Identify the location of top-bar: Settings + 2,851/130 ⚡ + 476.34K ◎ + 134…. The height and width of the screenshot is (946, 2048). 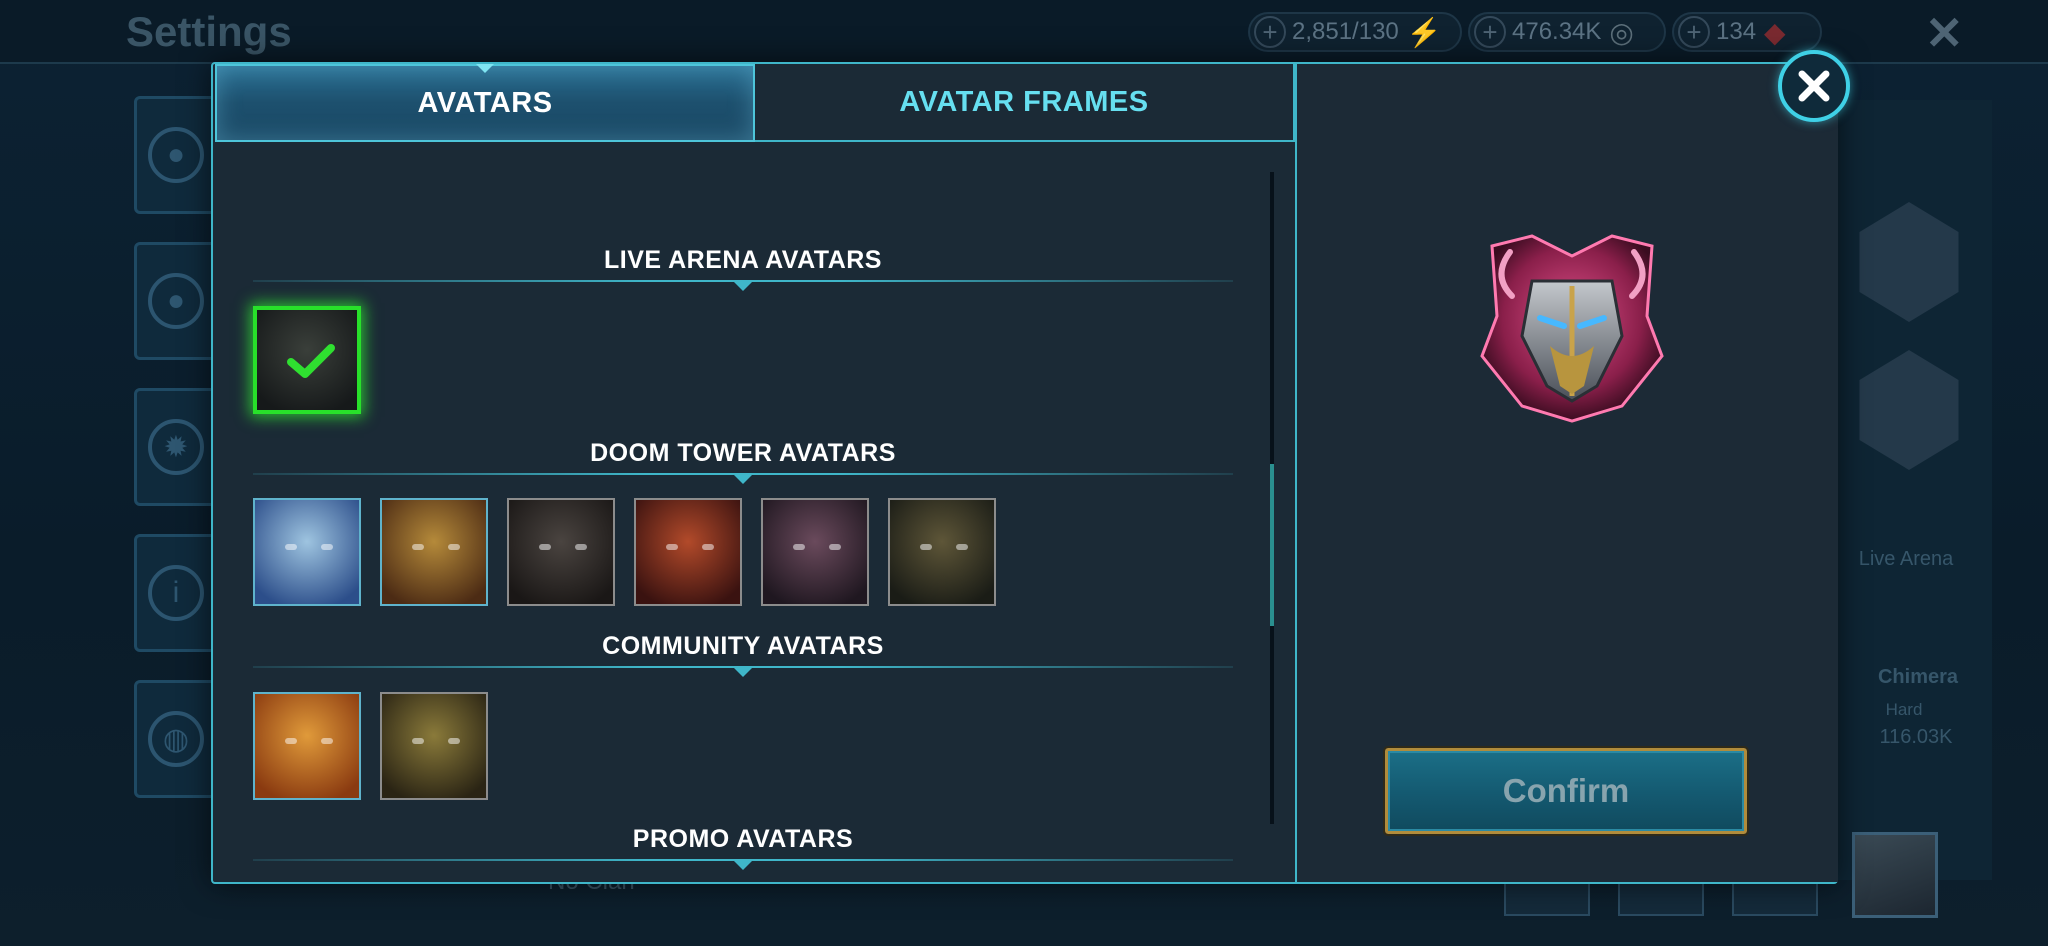
(1024, 32).